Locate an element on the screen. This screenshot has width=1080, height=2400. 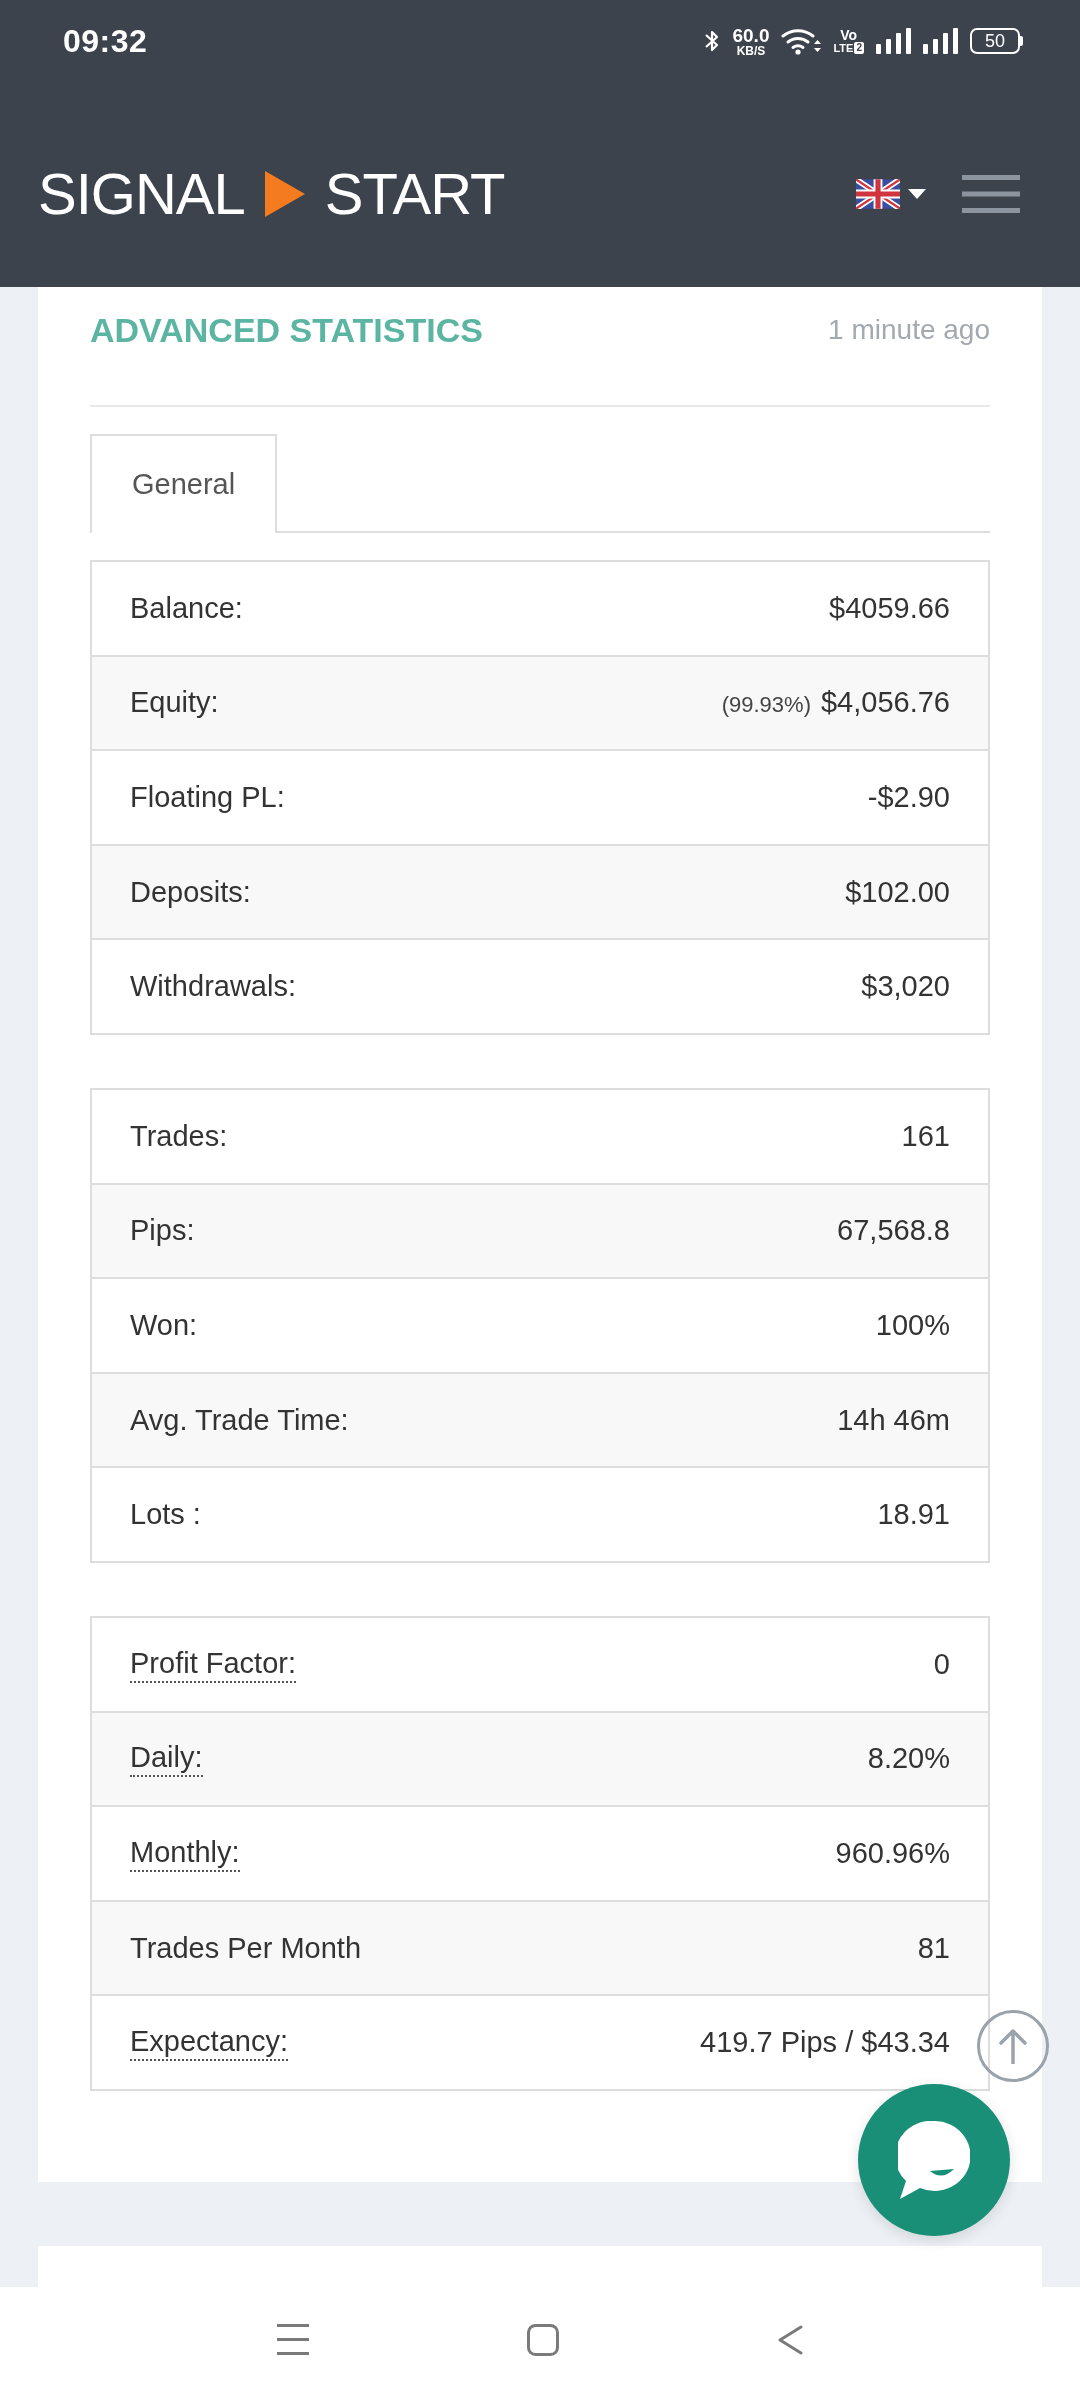
recents-button is located at coordinates (293, 2339).